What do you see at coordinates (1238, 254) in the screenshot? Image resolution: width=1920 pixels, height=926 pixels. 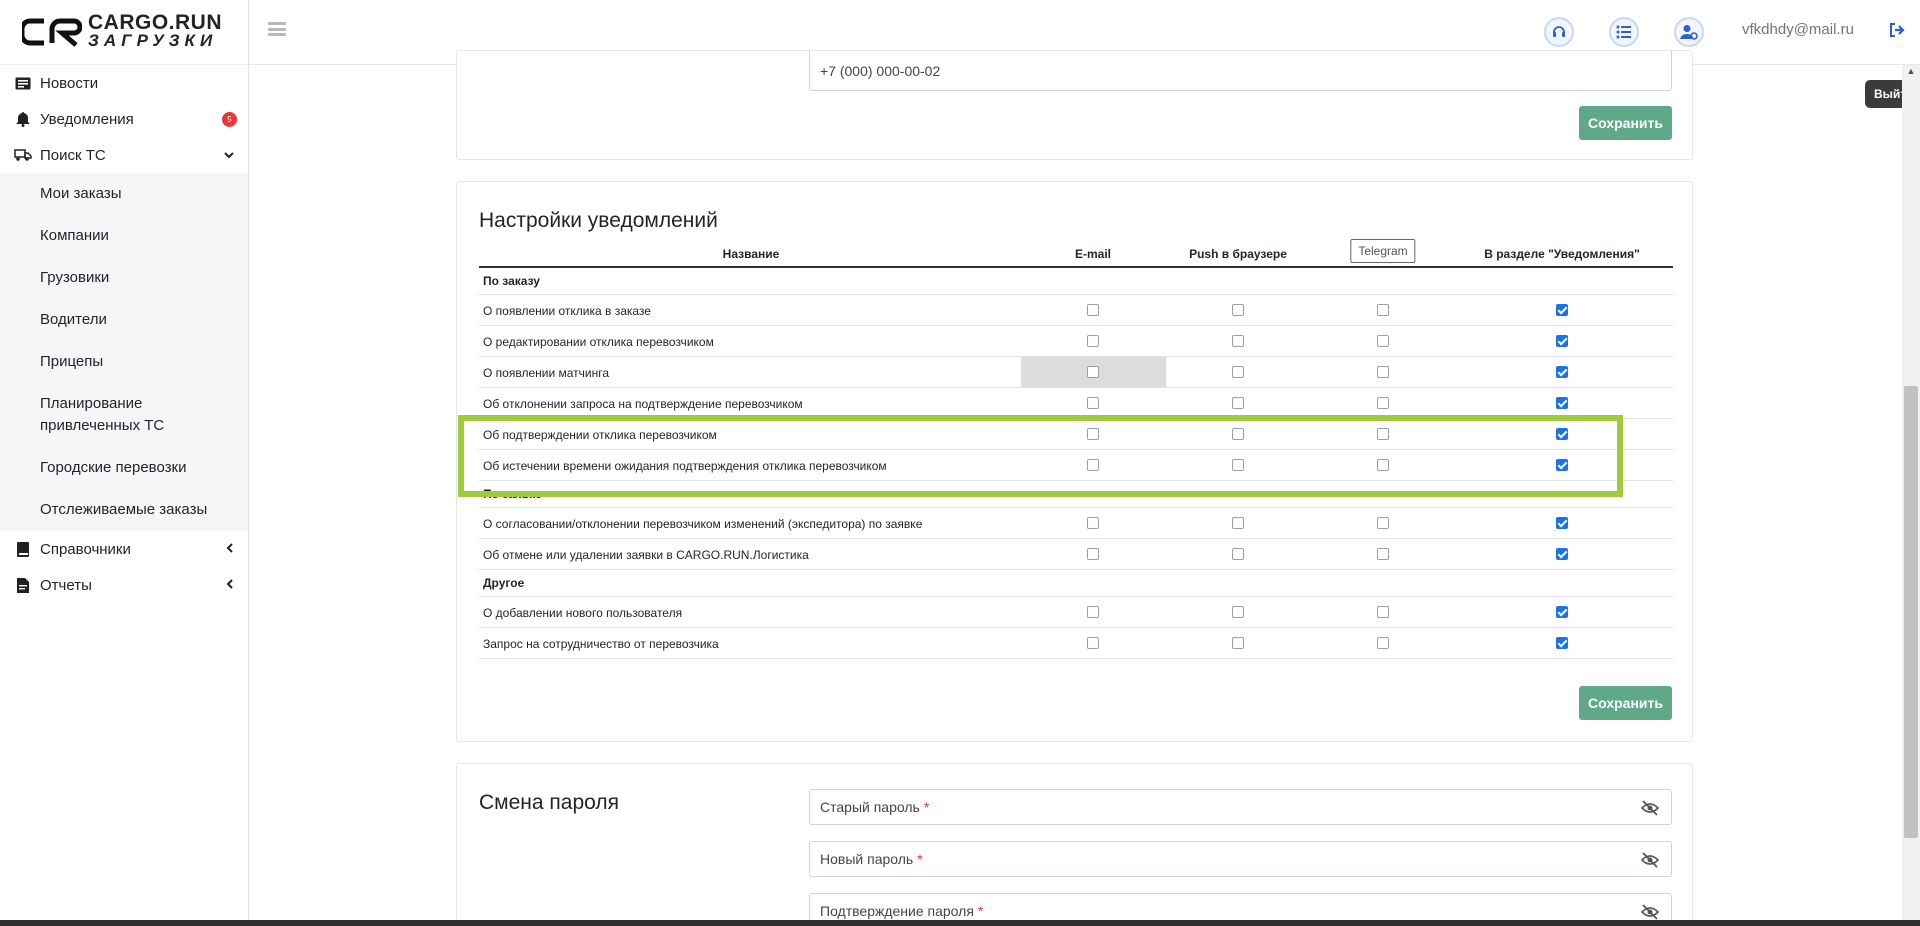 I see `column-push-header: Push в браузере` at bounding box center [1238, 254].